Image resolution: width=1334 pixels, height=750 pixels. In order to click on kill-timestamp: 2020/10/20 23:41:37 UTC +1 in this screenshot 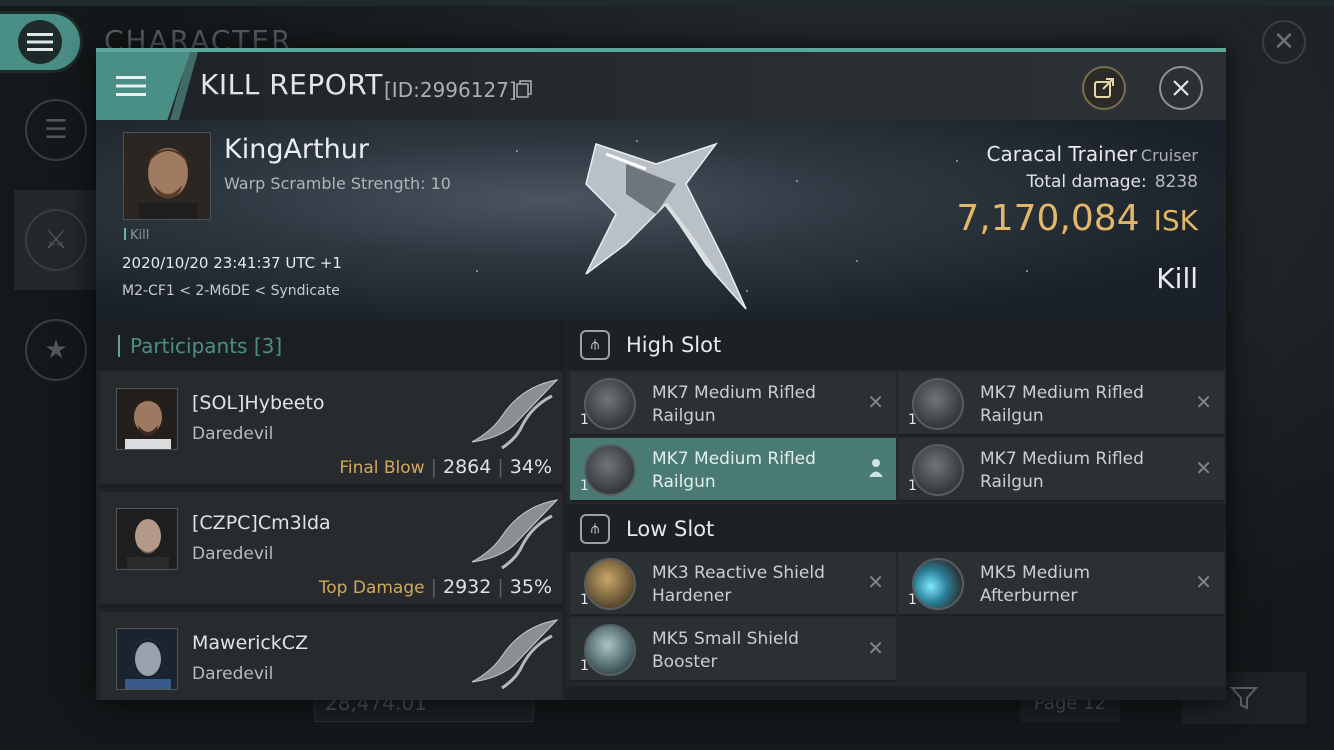, I will do `click(232, 263)`.